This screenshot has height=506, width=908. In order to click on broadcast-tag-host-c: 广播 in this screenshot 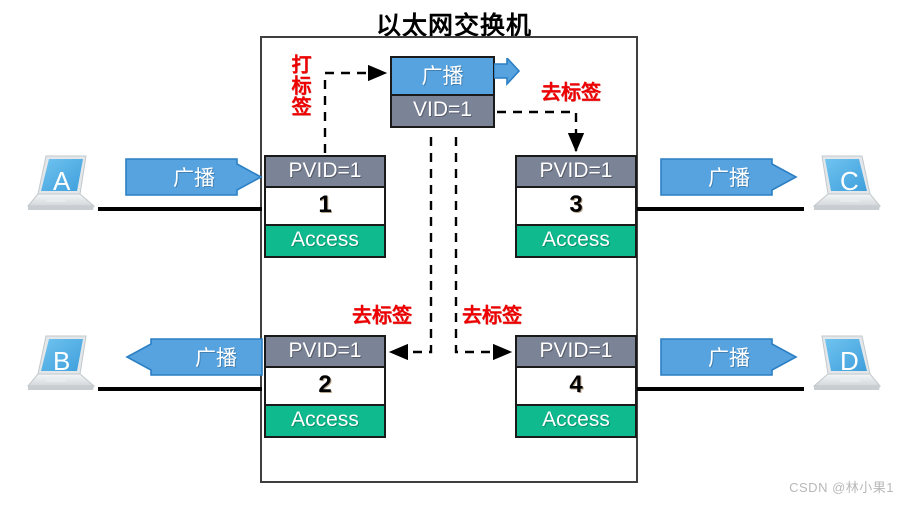, I will do `click(729, 177)`.